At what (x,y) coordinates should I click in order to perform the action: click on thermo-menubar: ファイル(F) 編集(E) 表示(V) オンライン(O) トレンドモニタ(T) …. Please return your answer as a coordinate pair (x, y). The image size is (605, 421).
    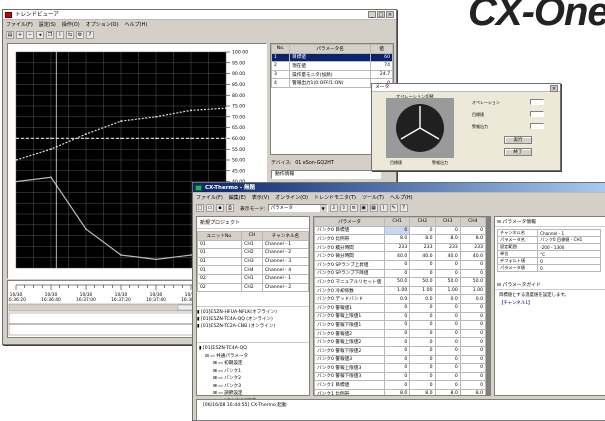
    Looking at the image, I should click on (399, 198).